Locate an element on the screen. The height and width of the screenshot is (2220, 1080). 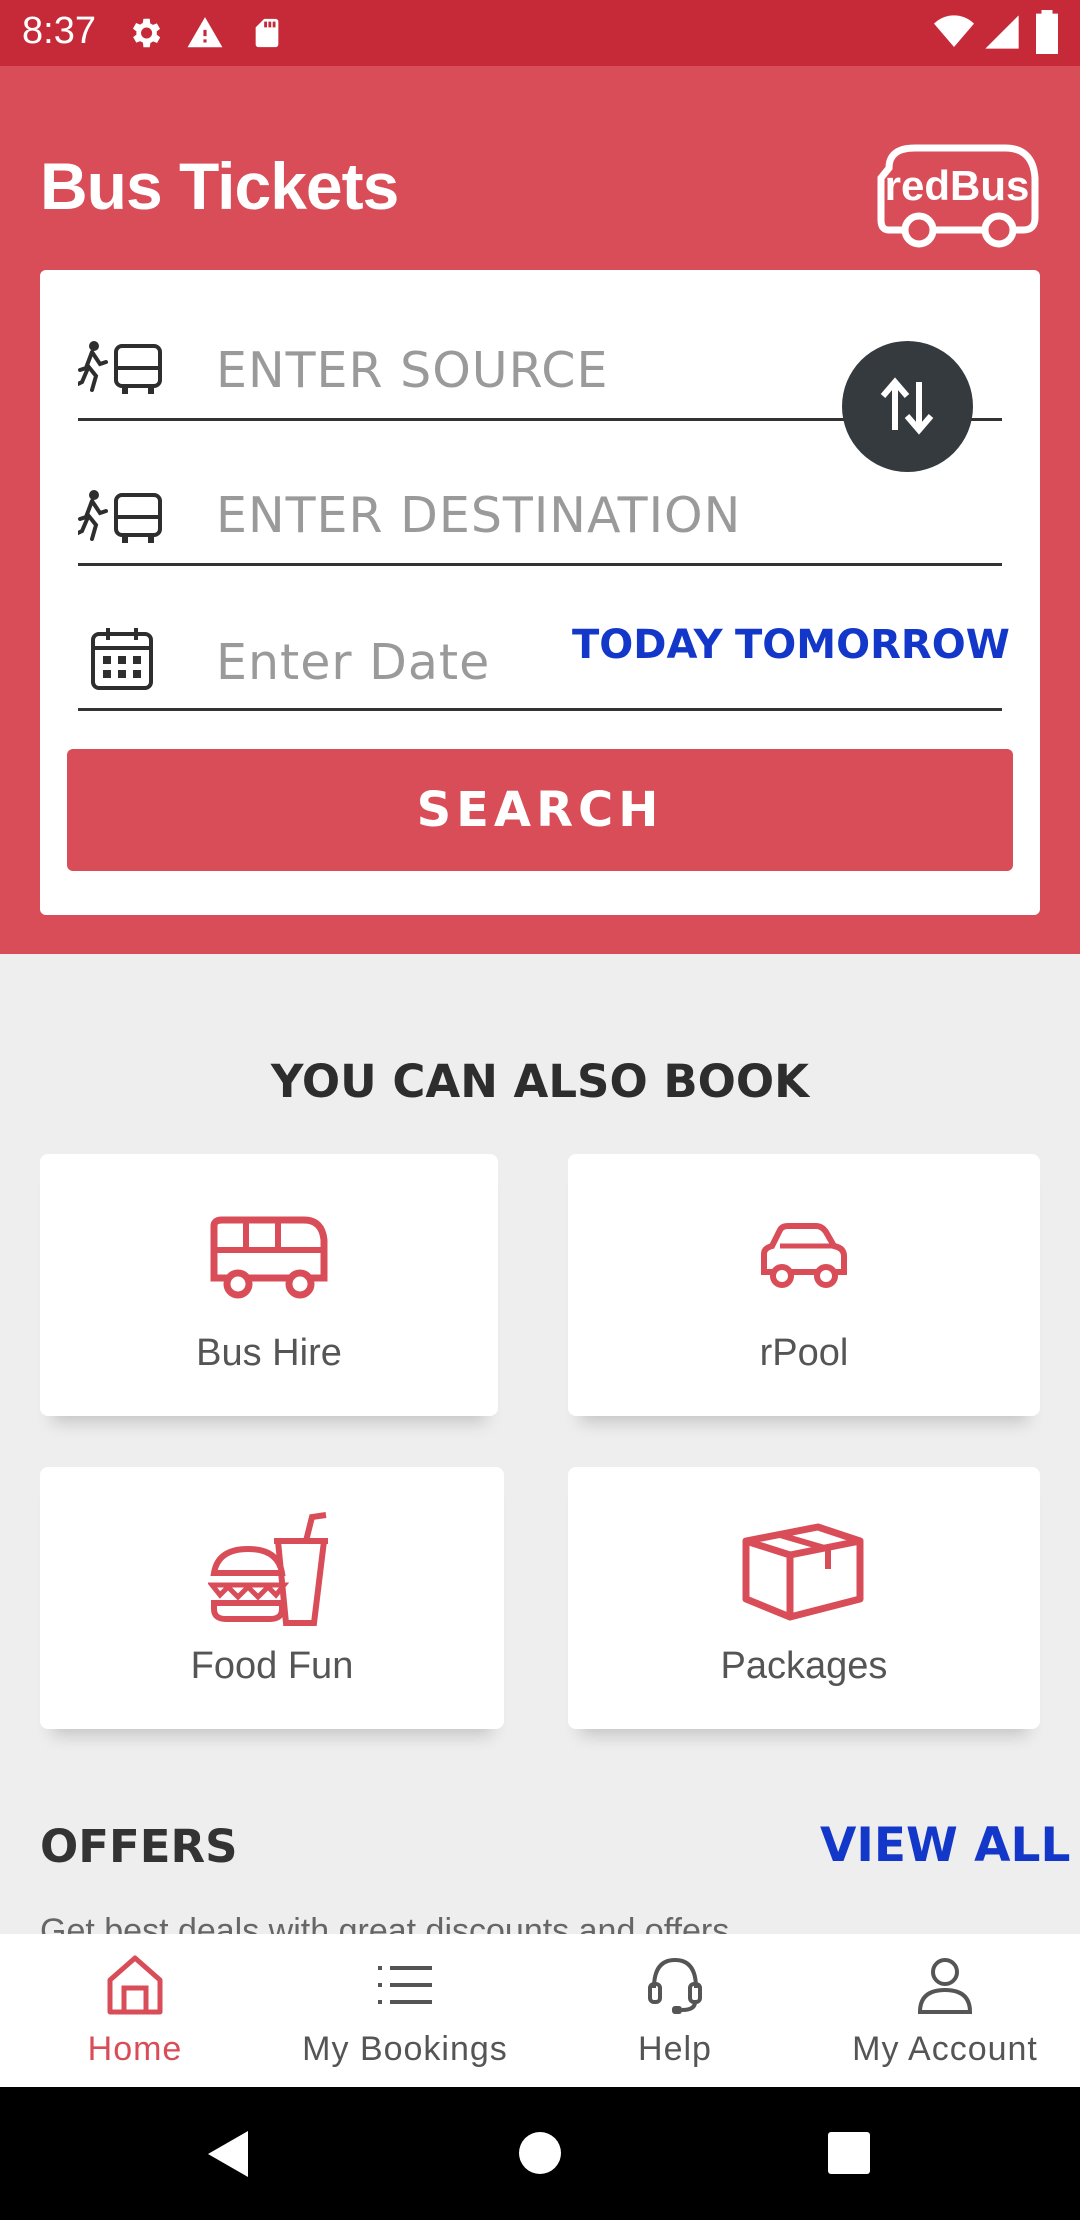
package-icon is located at coordinates (803, 1572).